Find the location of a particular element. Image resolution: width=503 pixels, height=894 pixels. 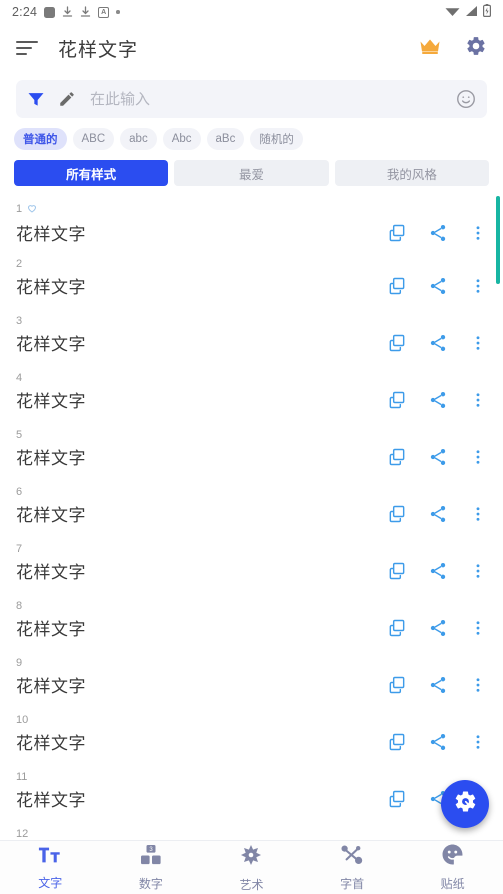

favorite-heart-icon is located at coordinates (32, 209).